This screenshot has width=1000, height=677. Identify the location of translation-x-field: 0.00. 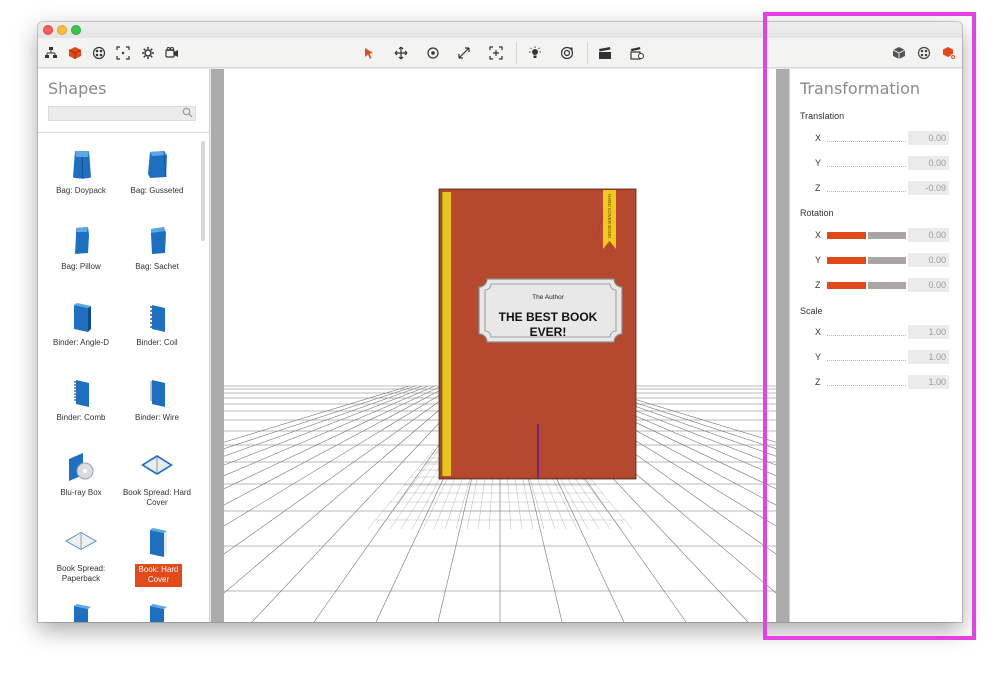
(928, 138).